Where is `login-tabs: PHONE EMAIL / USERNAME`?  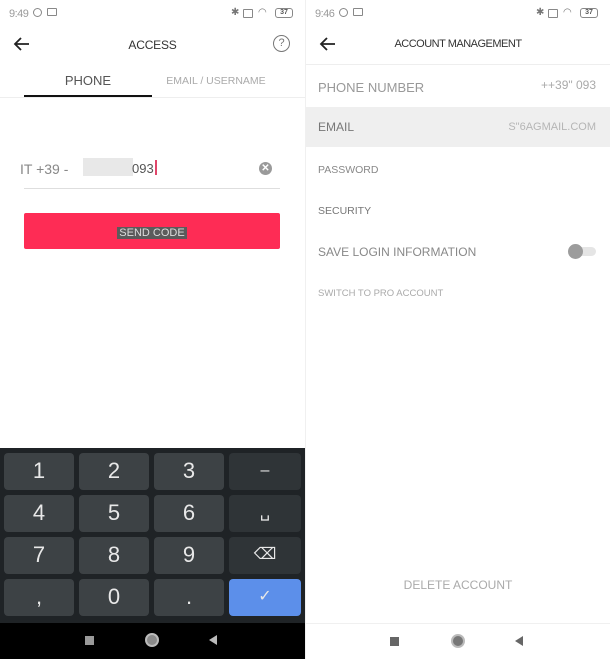 login-tabs: PHONE EMAIL / USERNAME is located at coordinates (152, 82).